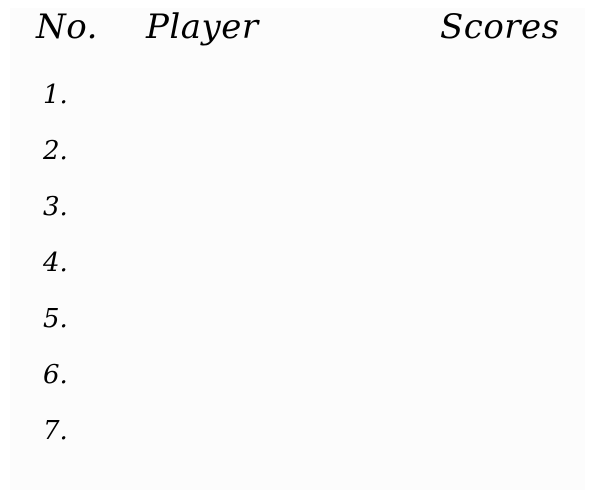 The height and width of the screenshot is (500, 600). I want to click on leaderboard-row: 7., so click(55, 431).